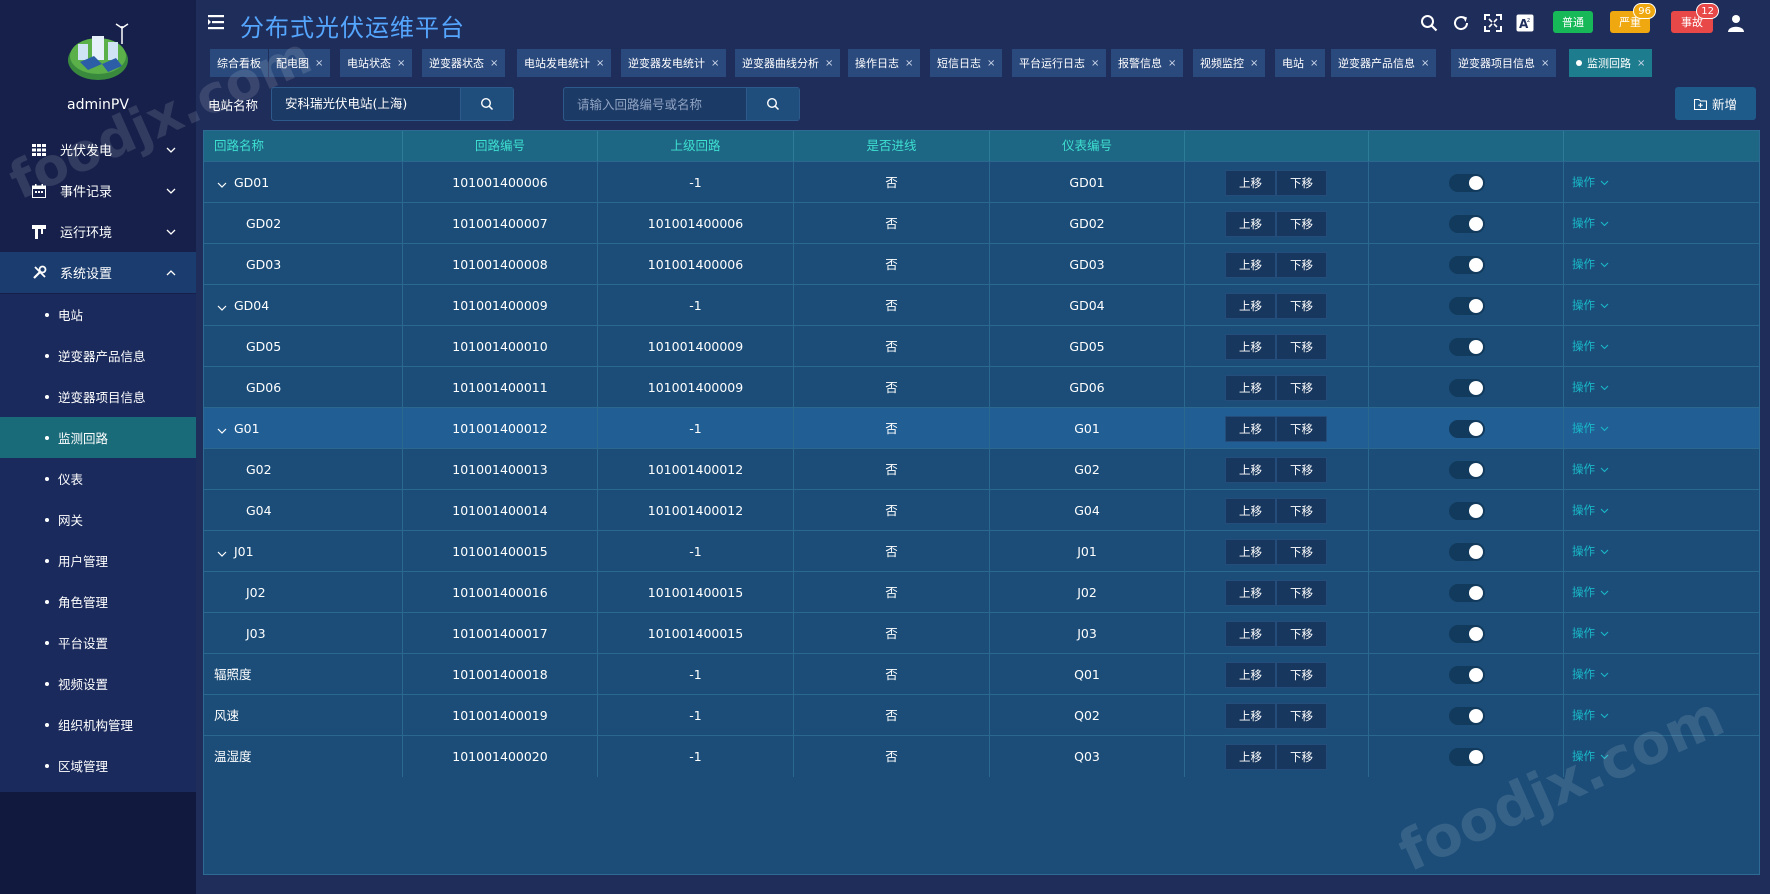 The height and width of the screenshot is (894, 1770). What do you see at coordinates (981, 264) in the screenshot?
I see `table-row: GD03 101001400008 101001400006 否 GD03 上移 下移 操作` at bounding box center [981, 264].